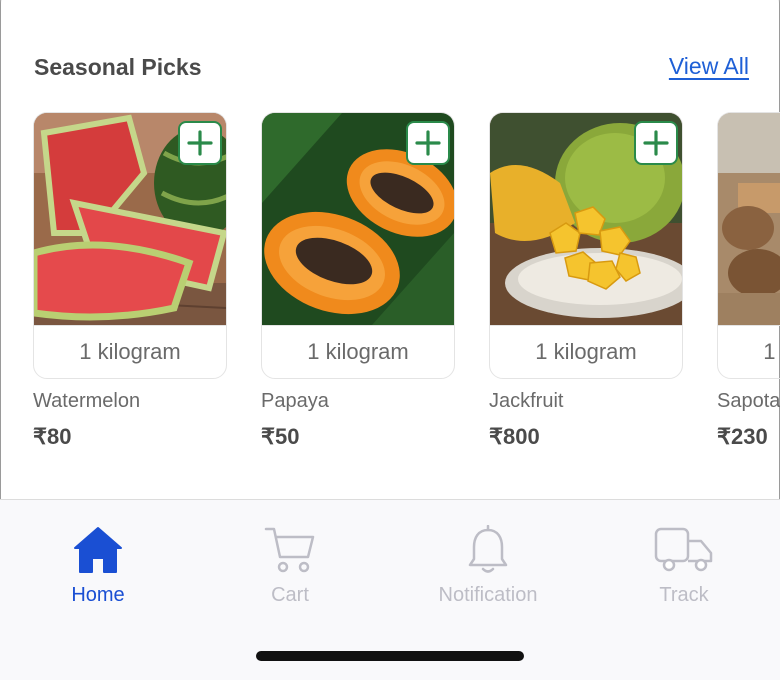 This screenshot has width=780, height=680. Describe the element at coordinates (514, 436) in the screenshot. I see `product-price: ₹800` at that location.